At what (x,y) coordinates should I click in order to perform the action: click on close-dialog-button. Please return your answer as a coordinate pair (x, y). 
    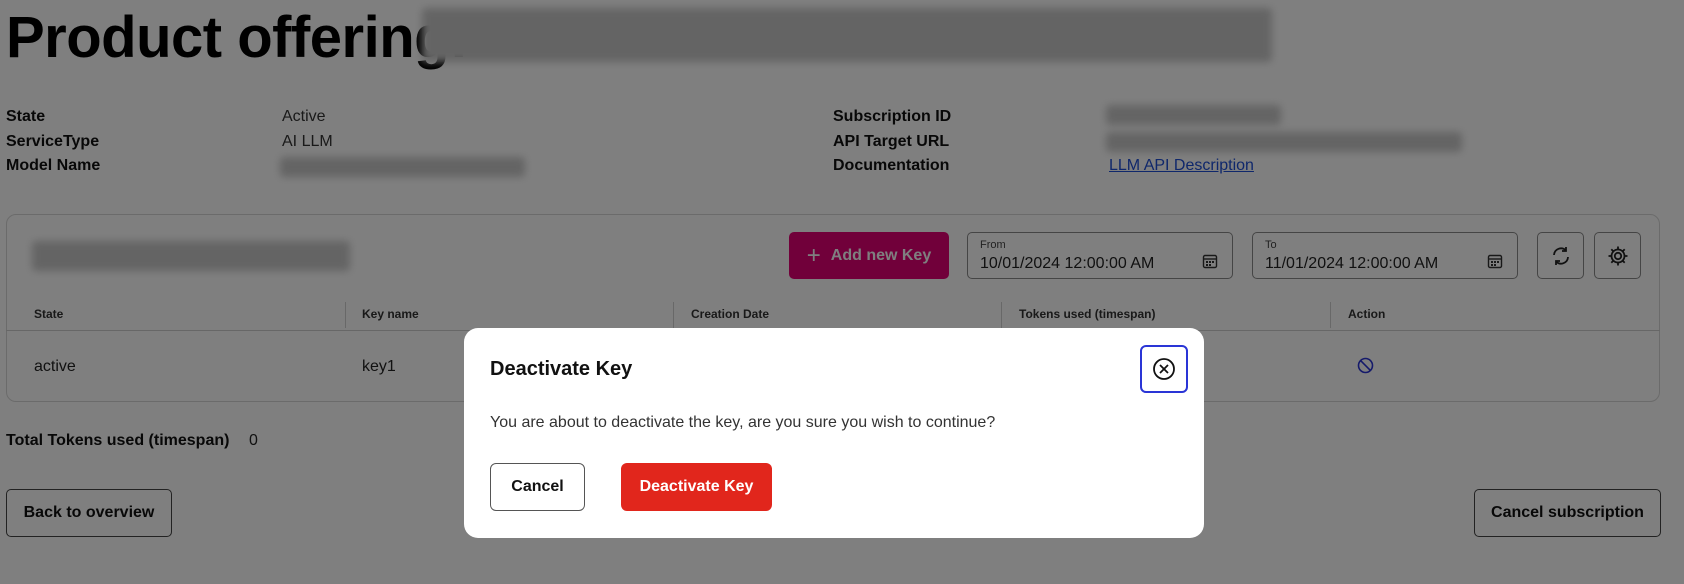
    Looking at the image, I should click on (1164, 369).